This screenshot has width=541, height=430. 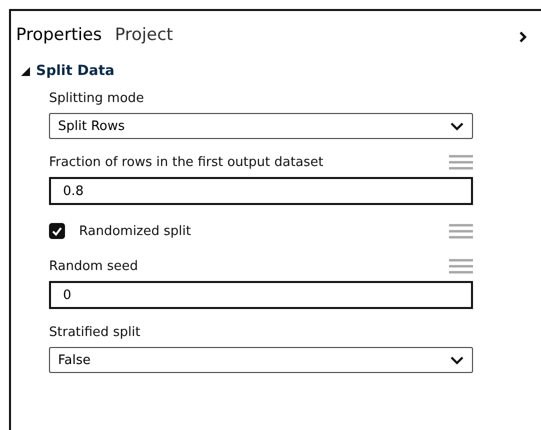 I want to click on dropdown: Split Rows, so click(x=261, y=126).